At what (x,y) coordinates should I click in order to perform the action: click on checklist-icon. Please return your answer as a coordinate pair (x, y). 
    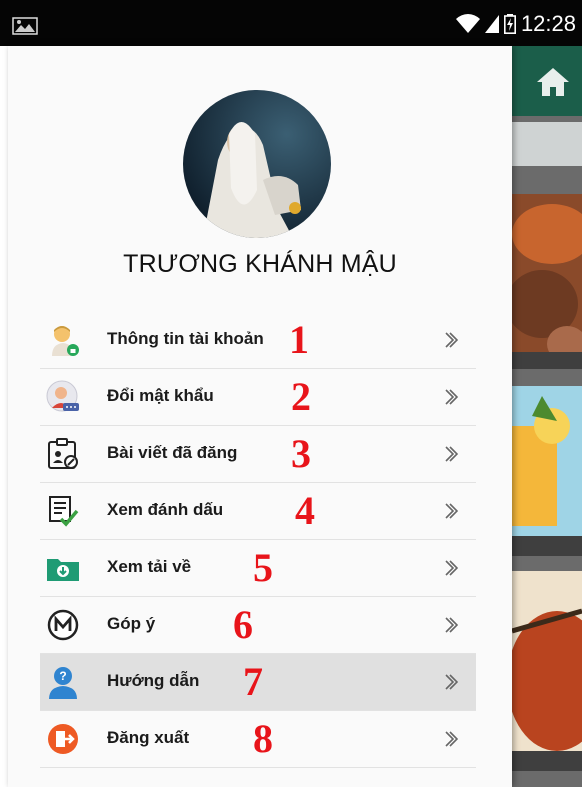
    Looking at the image, I should click on (64, 511).